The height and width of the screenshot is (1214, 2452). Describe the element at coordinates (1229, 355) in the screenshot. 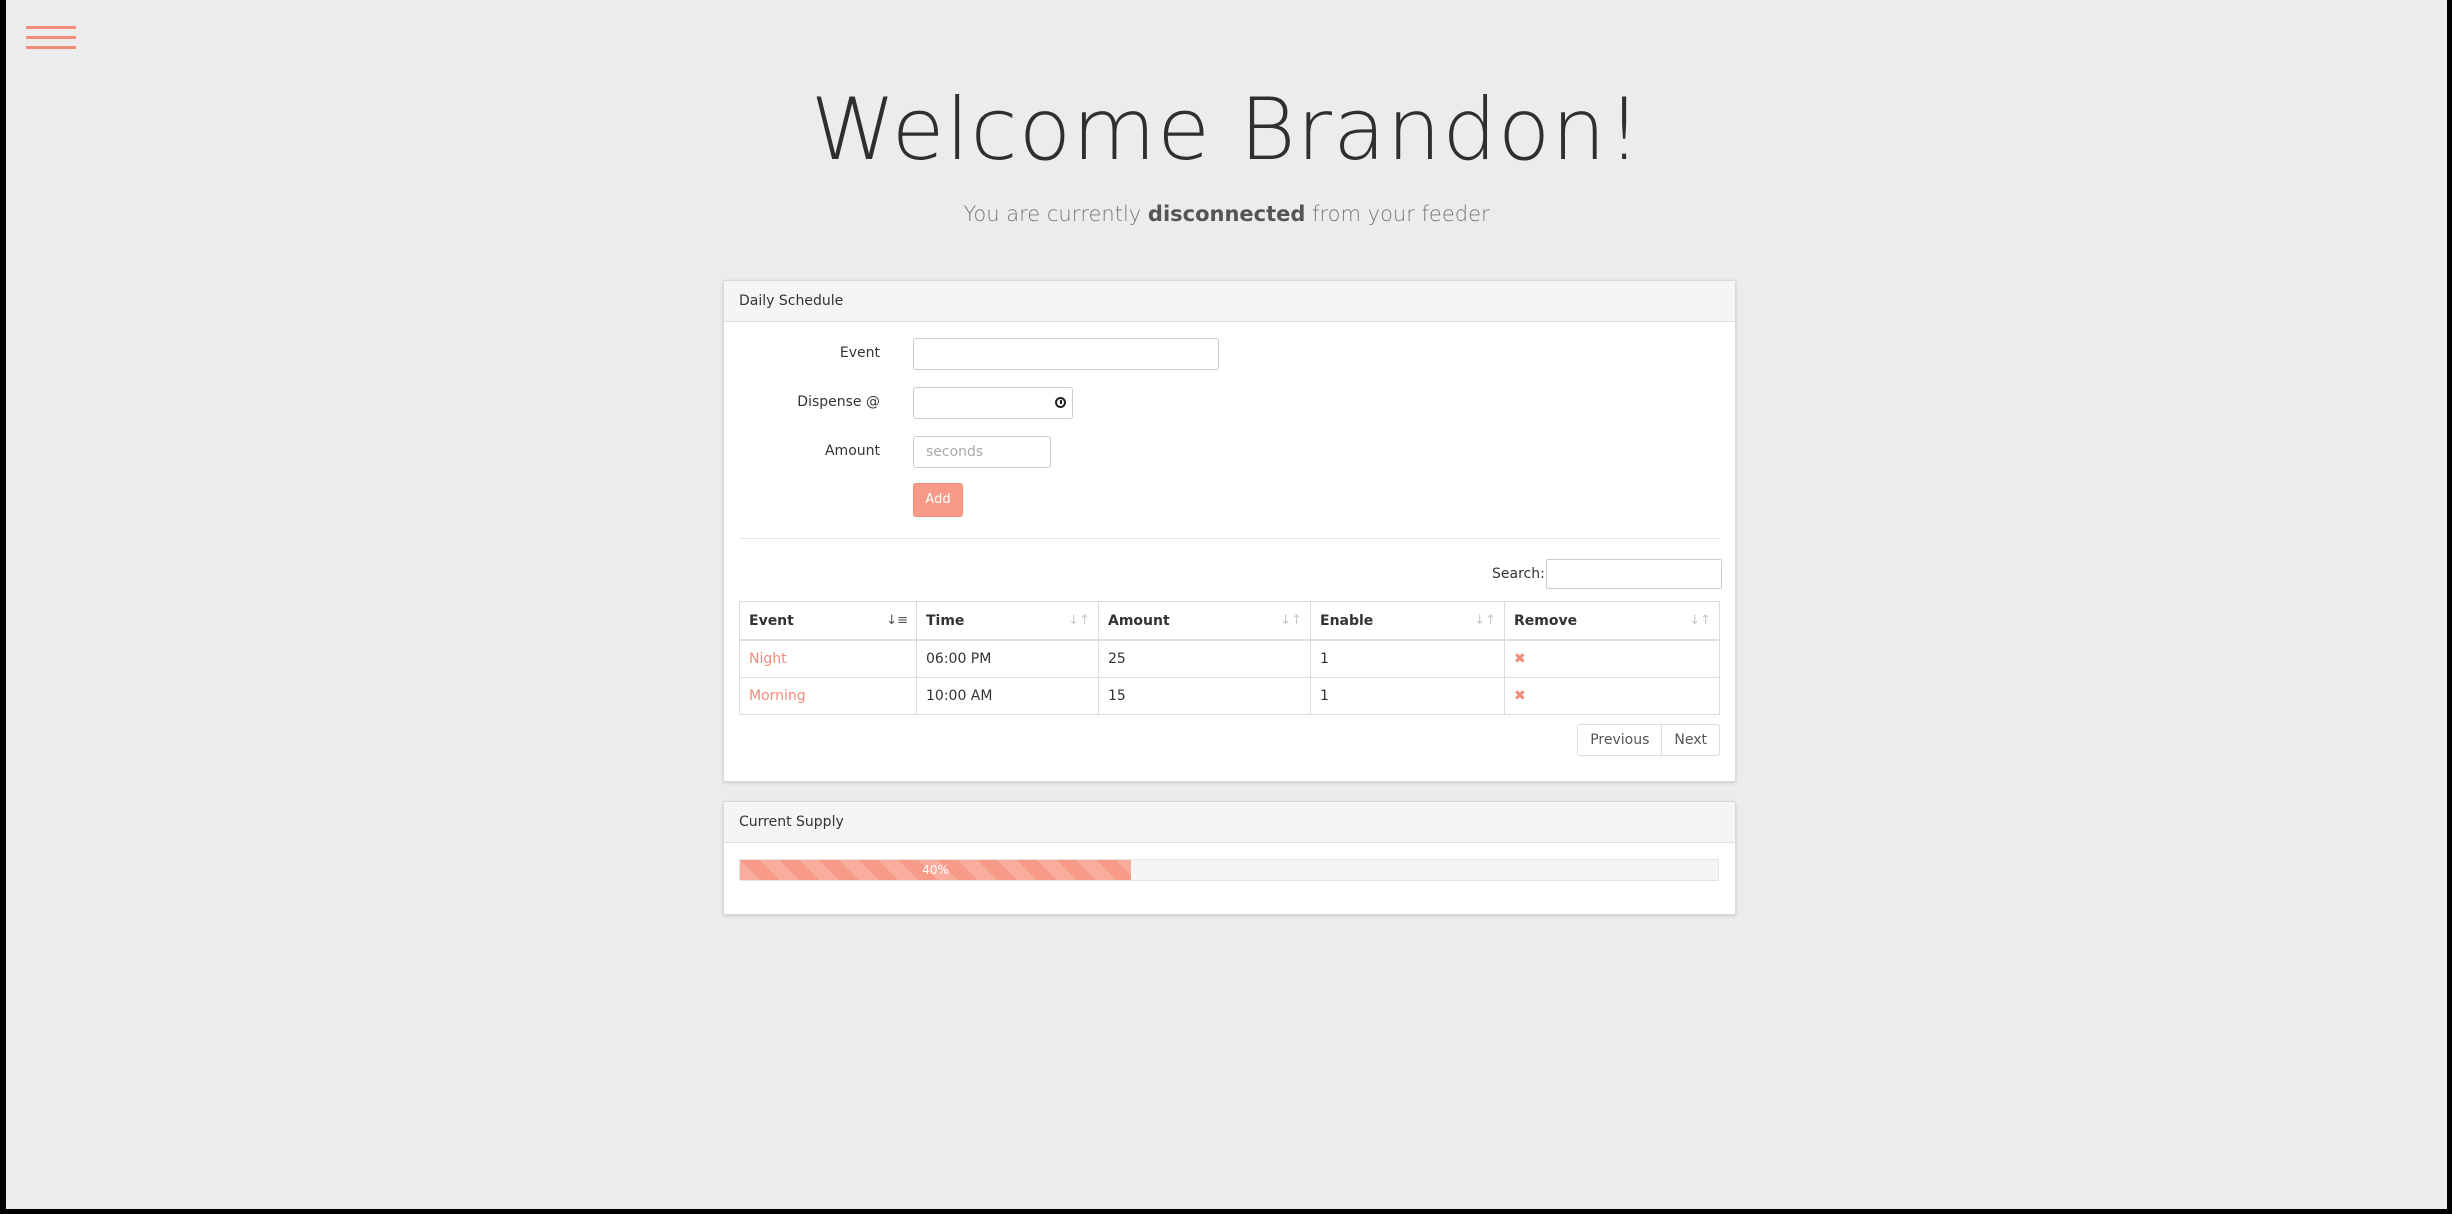

I see `event-row: Event` at that location.